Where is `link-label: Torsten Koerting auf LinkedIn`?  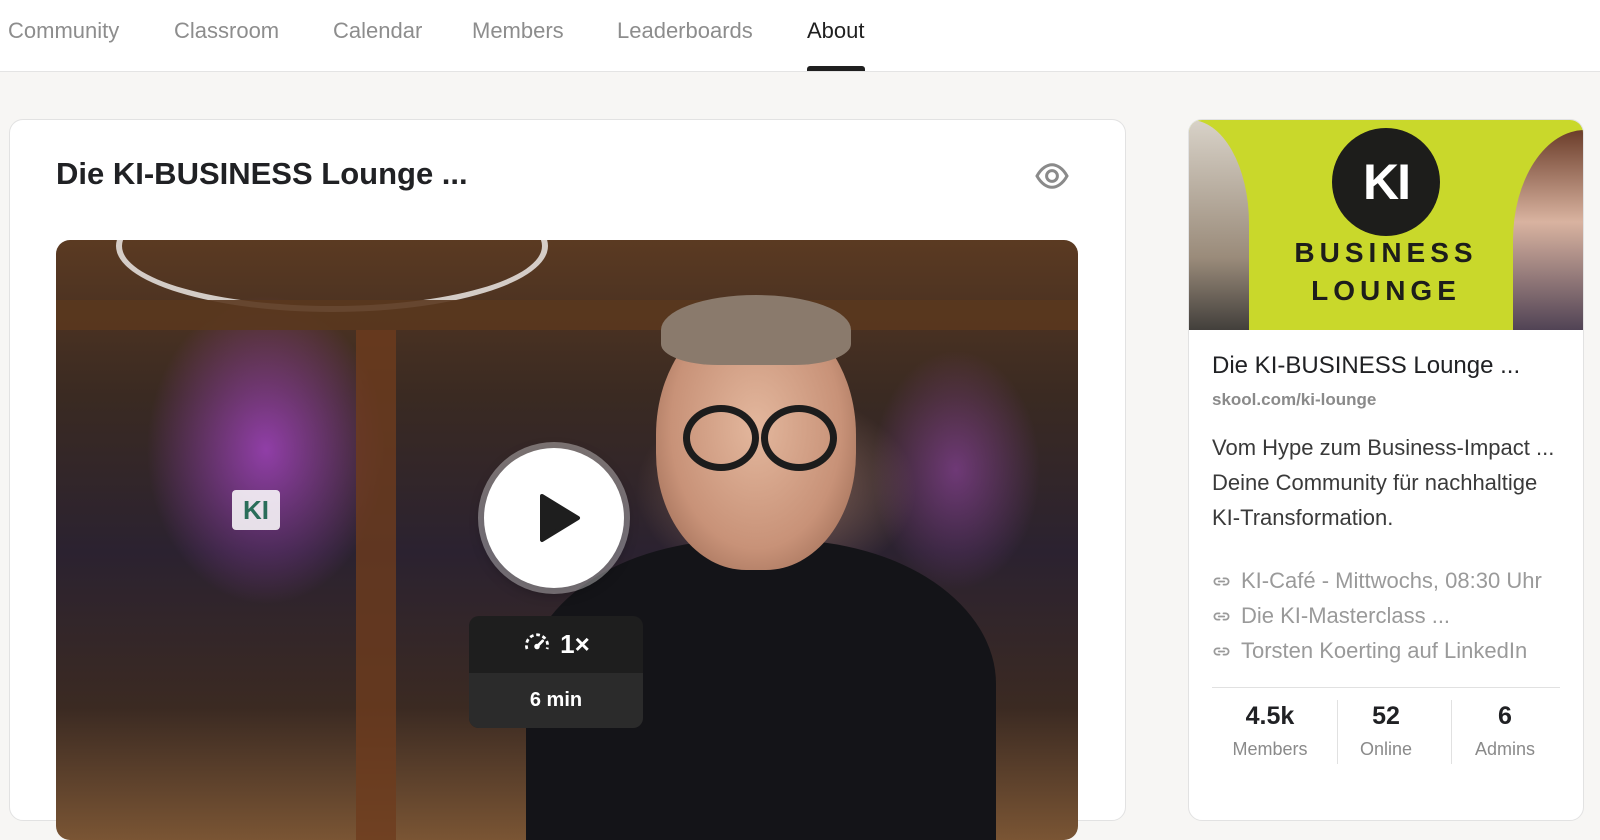 link-label: Torsten Koerting auf LinkedIn is located at coordinates (1384, 650).